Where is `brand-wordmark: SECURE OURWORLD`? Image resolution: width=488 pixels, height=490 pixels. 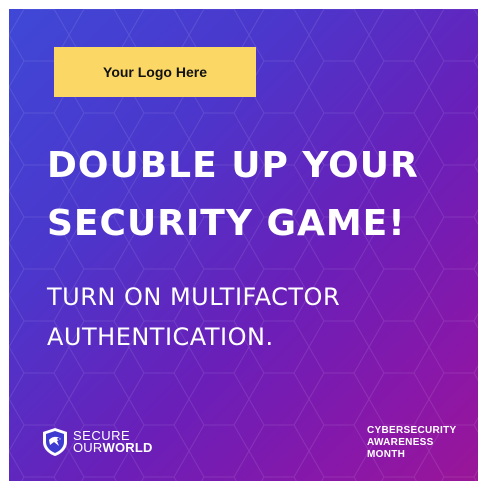
brand-wordmark: SECURE OURWORLD is located at coordinates (113, 442).